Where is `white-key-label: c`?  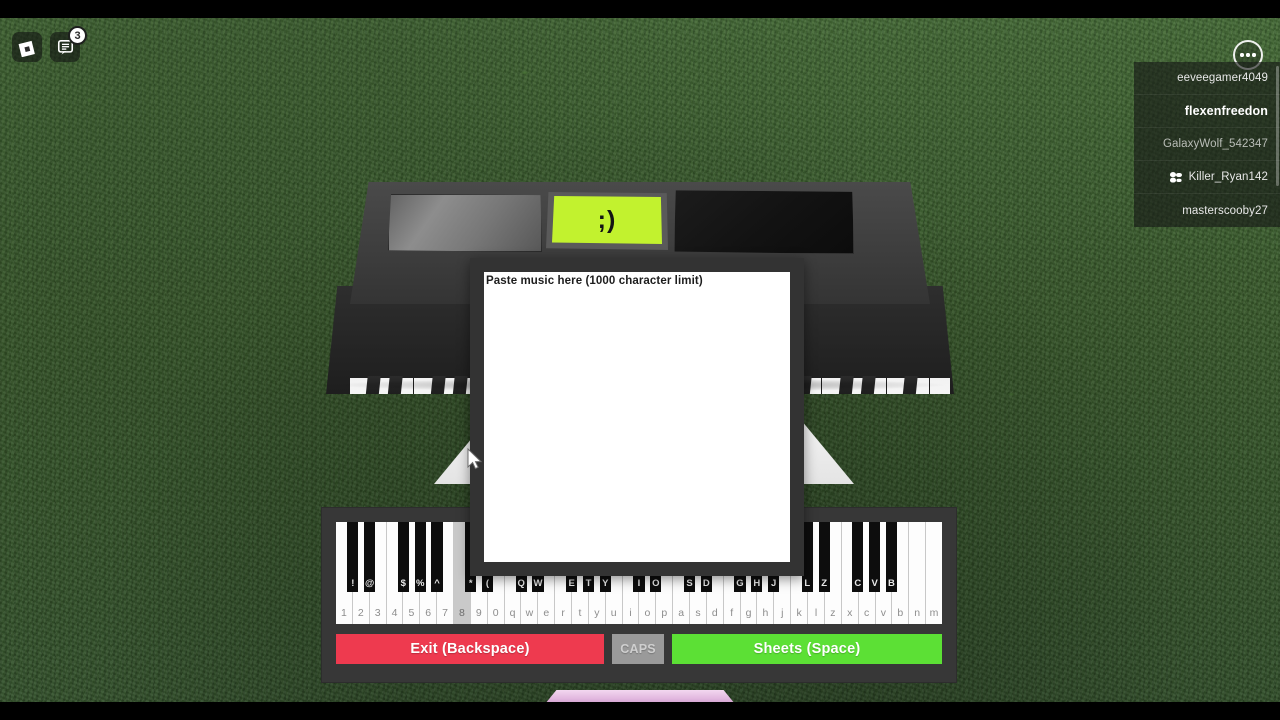 white-key-label: c is located at coordinates (866, 612).